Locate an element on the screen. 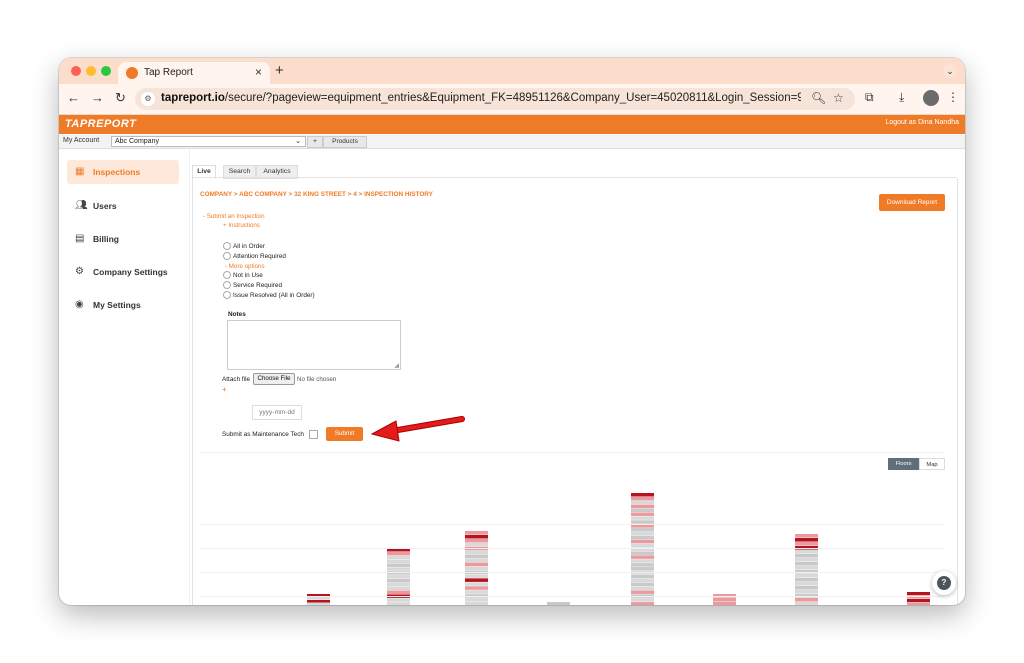 This screenshot has height=663, width=1024. tab-close-icon: × is located at coordinates (258, 72).